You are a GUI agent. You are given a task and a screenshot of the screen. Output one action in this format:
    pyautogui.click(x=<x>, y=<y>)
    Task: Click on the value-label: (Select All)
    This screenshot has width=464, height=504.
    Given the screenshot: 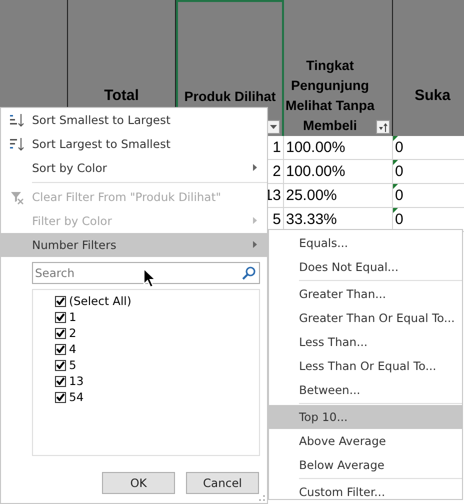 What is the action you would take?
    pyautogui.click(x=100, y=301)
    